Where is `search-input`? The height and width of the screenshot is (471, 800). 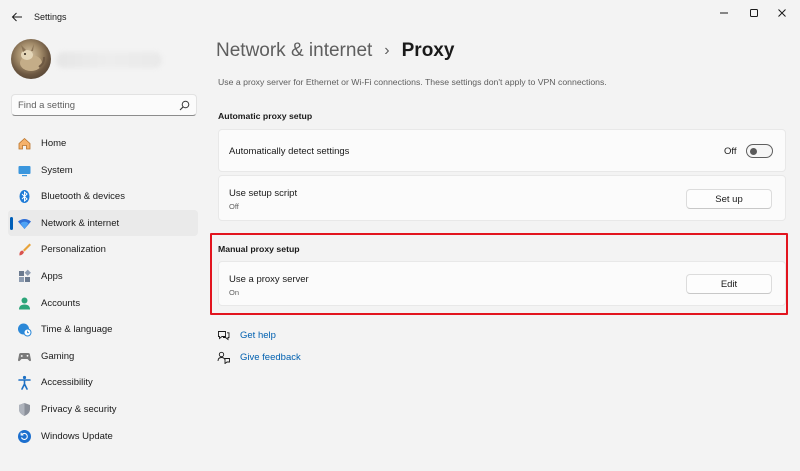
search-input is located at coordinates (93, 105).